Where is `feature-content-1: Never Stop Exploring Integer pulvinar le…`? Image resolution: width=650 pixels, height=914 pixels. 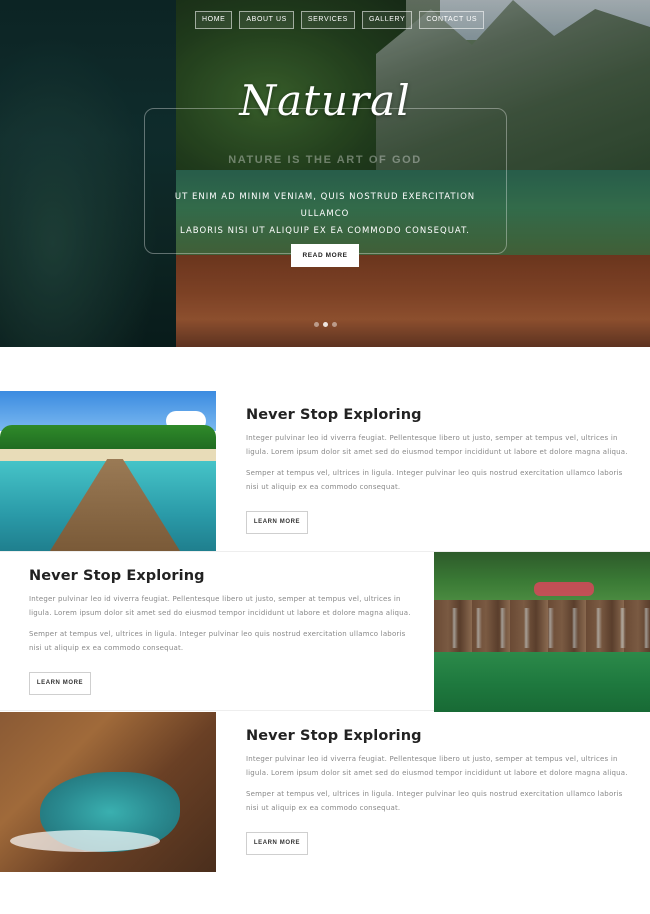 feature-content-1: Never Stop Exploring Integer pulvinar le… is located at coordinates (441, 462).